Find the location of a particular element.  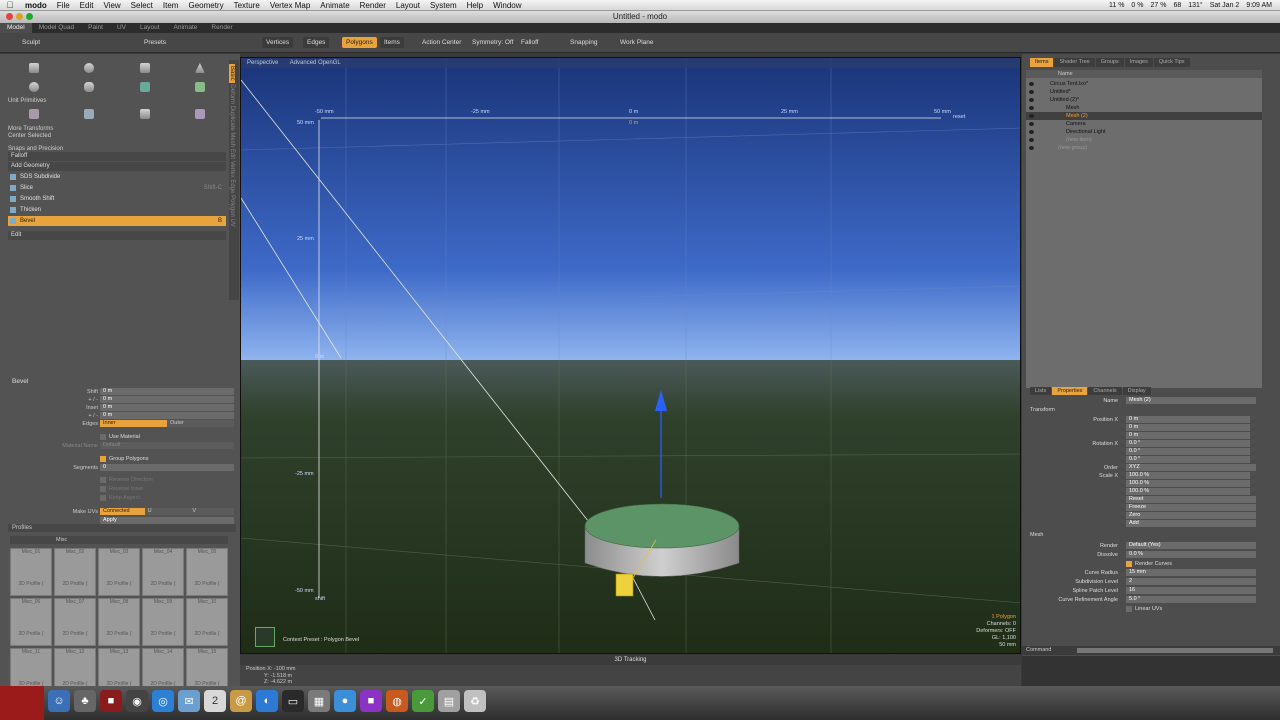

finder-icon: ☺ is located at coordinates (59, 701).